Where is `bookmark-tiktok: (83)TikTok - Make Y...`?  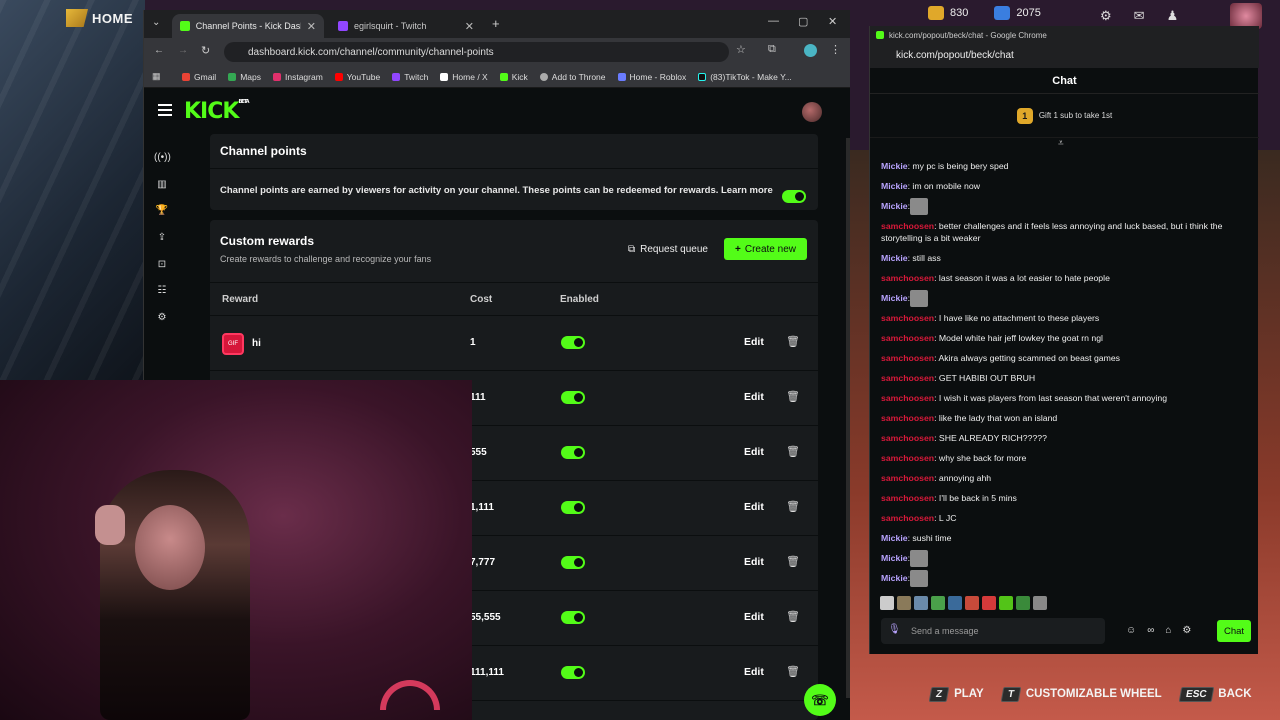 bookmark-tiktok: (83)TikTok - Make Y... is located at coordinates (745, 77).